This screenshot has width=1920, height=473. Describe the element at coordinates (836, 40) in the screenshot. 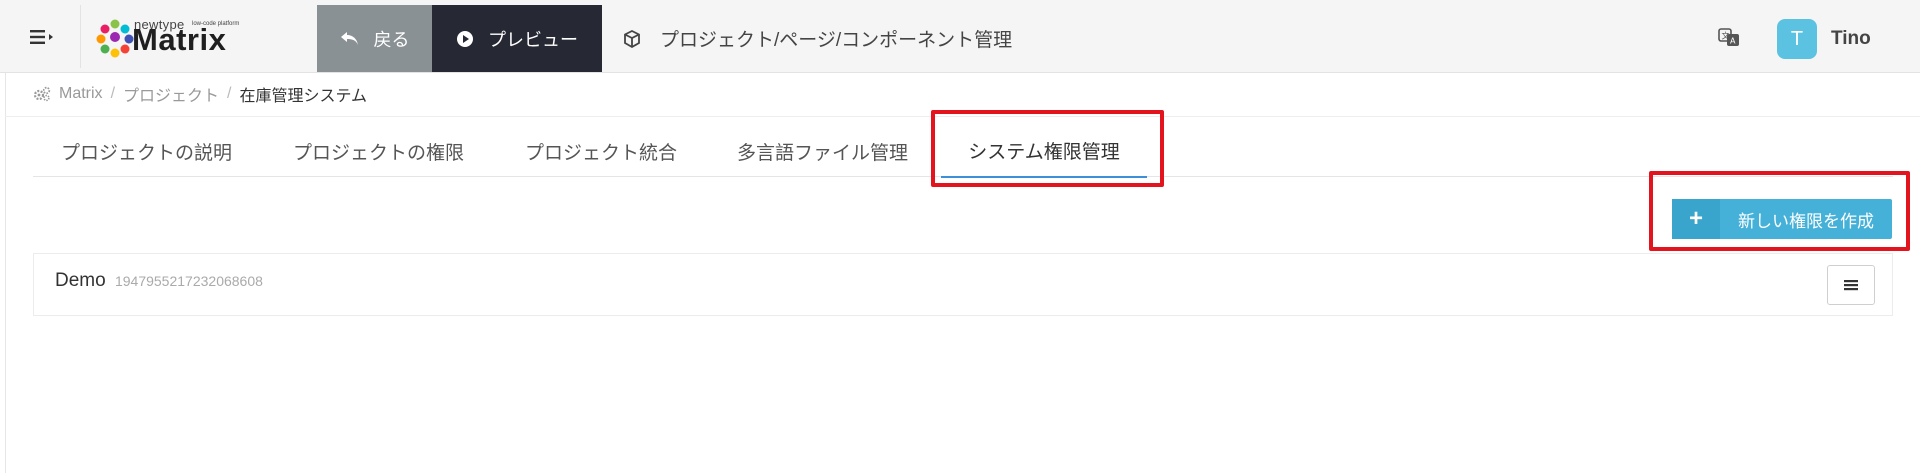

I see `project-management-label: プロジェクト/ページ/コンポーネント管理` at that location.